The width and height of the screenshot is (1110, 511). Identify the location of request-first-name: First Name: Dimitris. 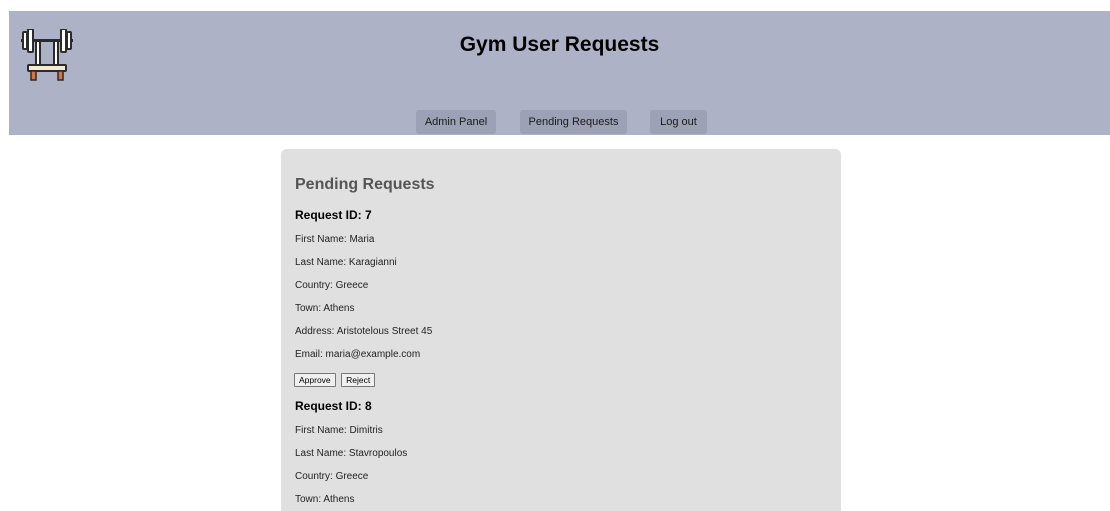
(339, 430).